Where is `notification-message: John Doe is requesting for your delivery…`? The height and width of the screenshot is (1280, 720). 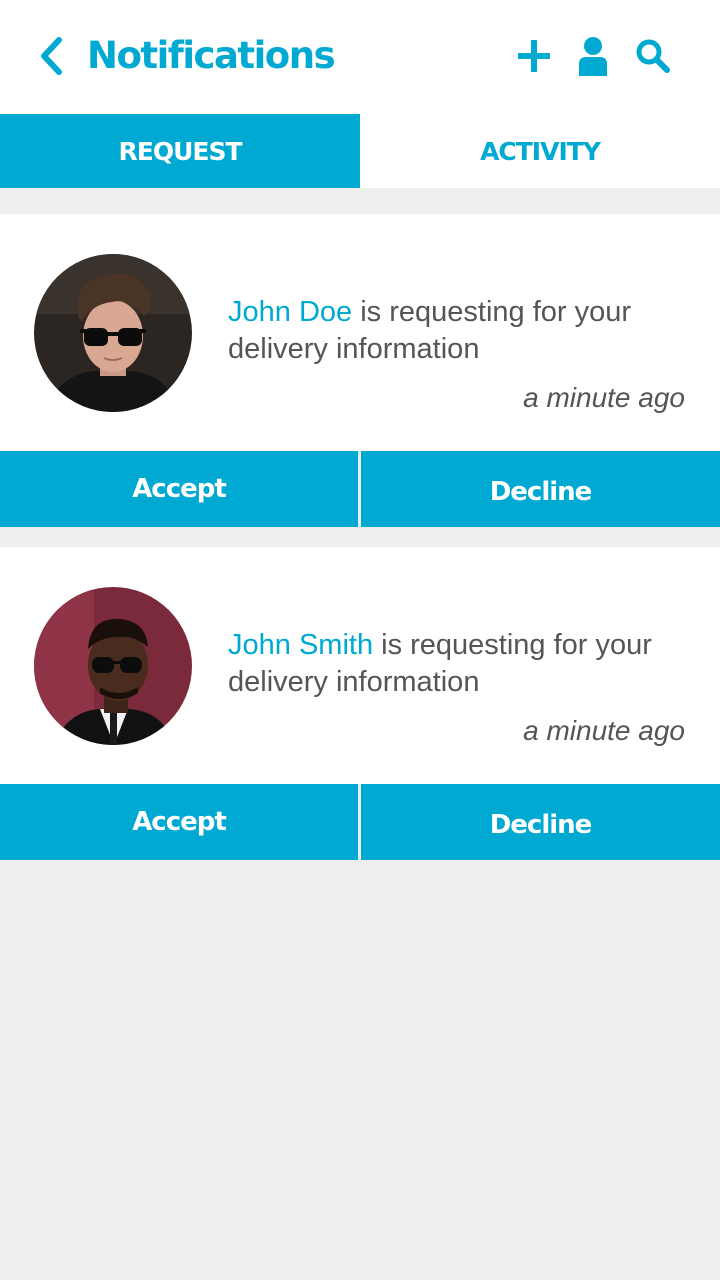
notification-message: John Doe is requesting for your delivery… is located at coordinates (463, 331).